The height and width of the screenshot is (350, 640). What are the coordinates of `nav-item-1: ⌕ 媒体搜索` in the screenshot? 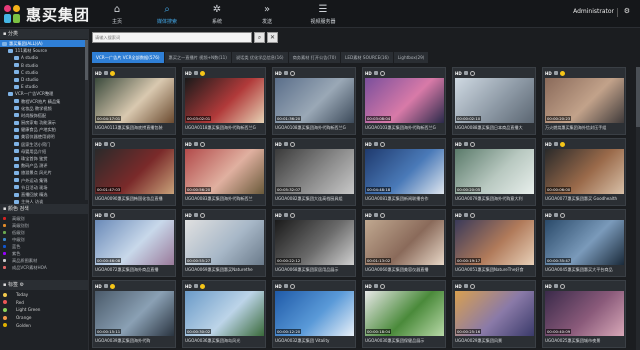 It's located at (167, 14).